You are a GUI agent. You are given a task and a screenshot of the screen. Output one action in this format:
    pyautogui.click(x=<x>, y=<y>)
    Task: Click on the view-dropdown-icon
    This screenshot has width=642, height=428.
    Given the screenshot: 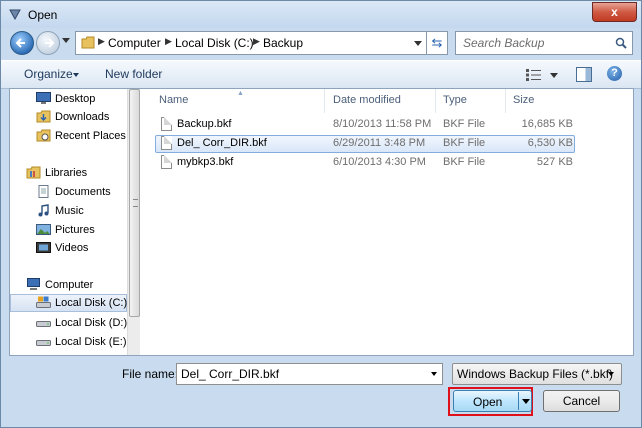 What is the action you would take?
    pyautogui.click(x=554, y=75)
    